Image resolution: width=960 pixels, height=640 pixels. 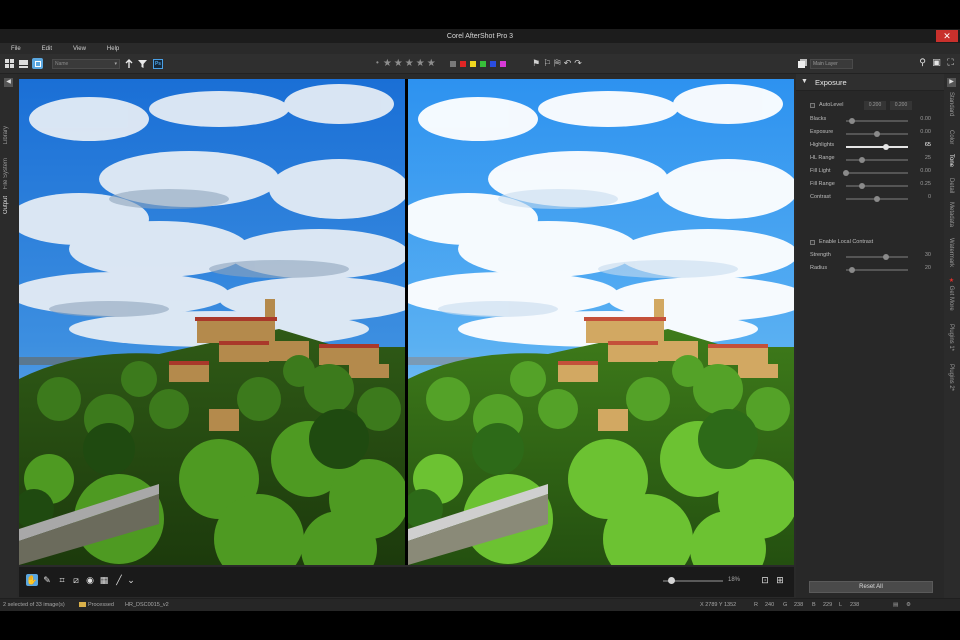 I want to click on local-contrast-checkbox, so click(x=812, y=242).